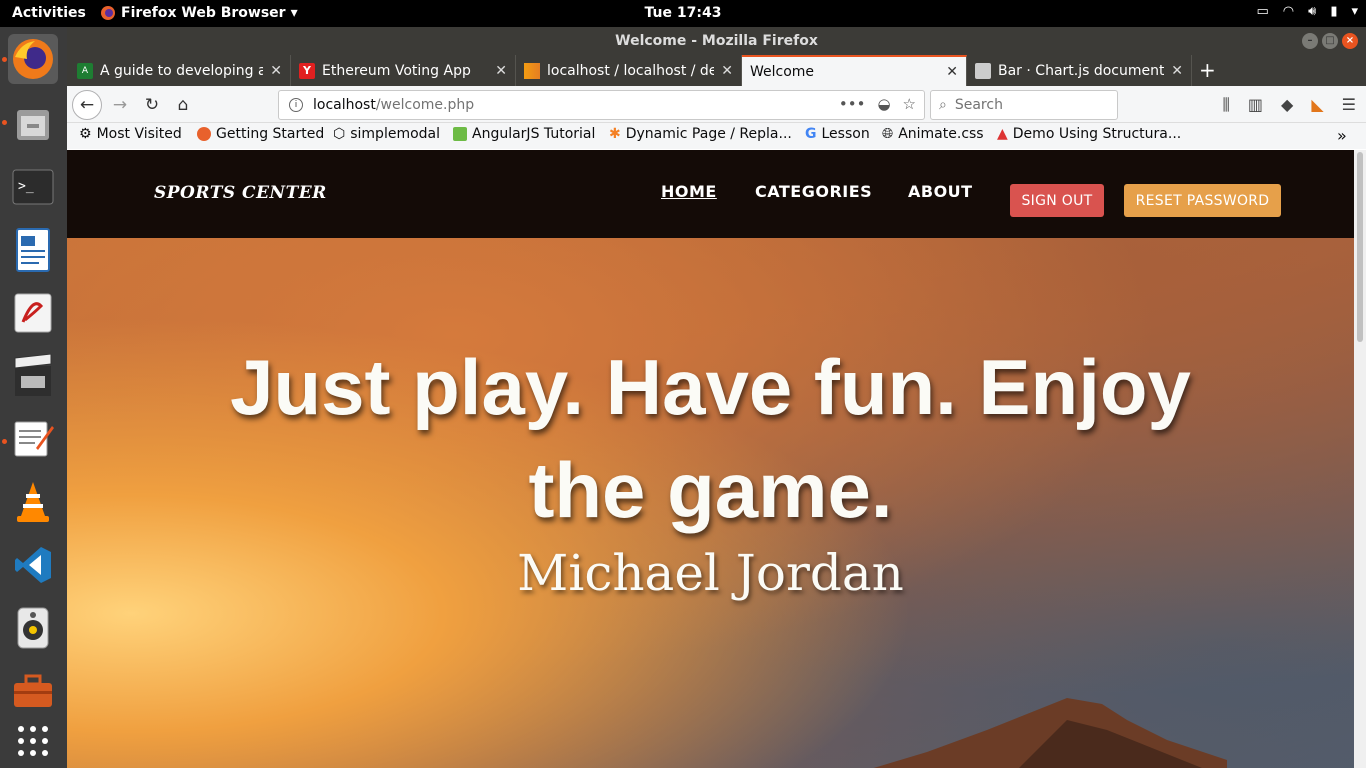 The height and width of the screenshot is (768, 1366). Describe the element at coordinates (782, 71) in the screenshot. I see `tab-label: Welcome` at that location.